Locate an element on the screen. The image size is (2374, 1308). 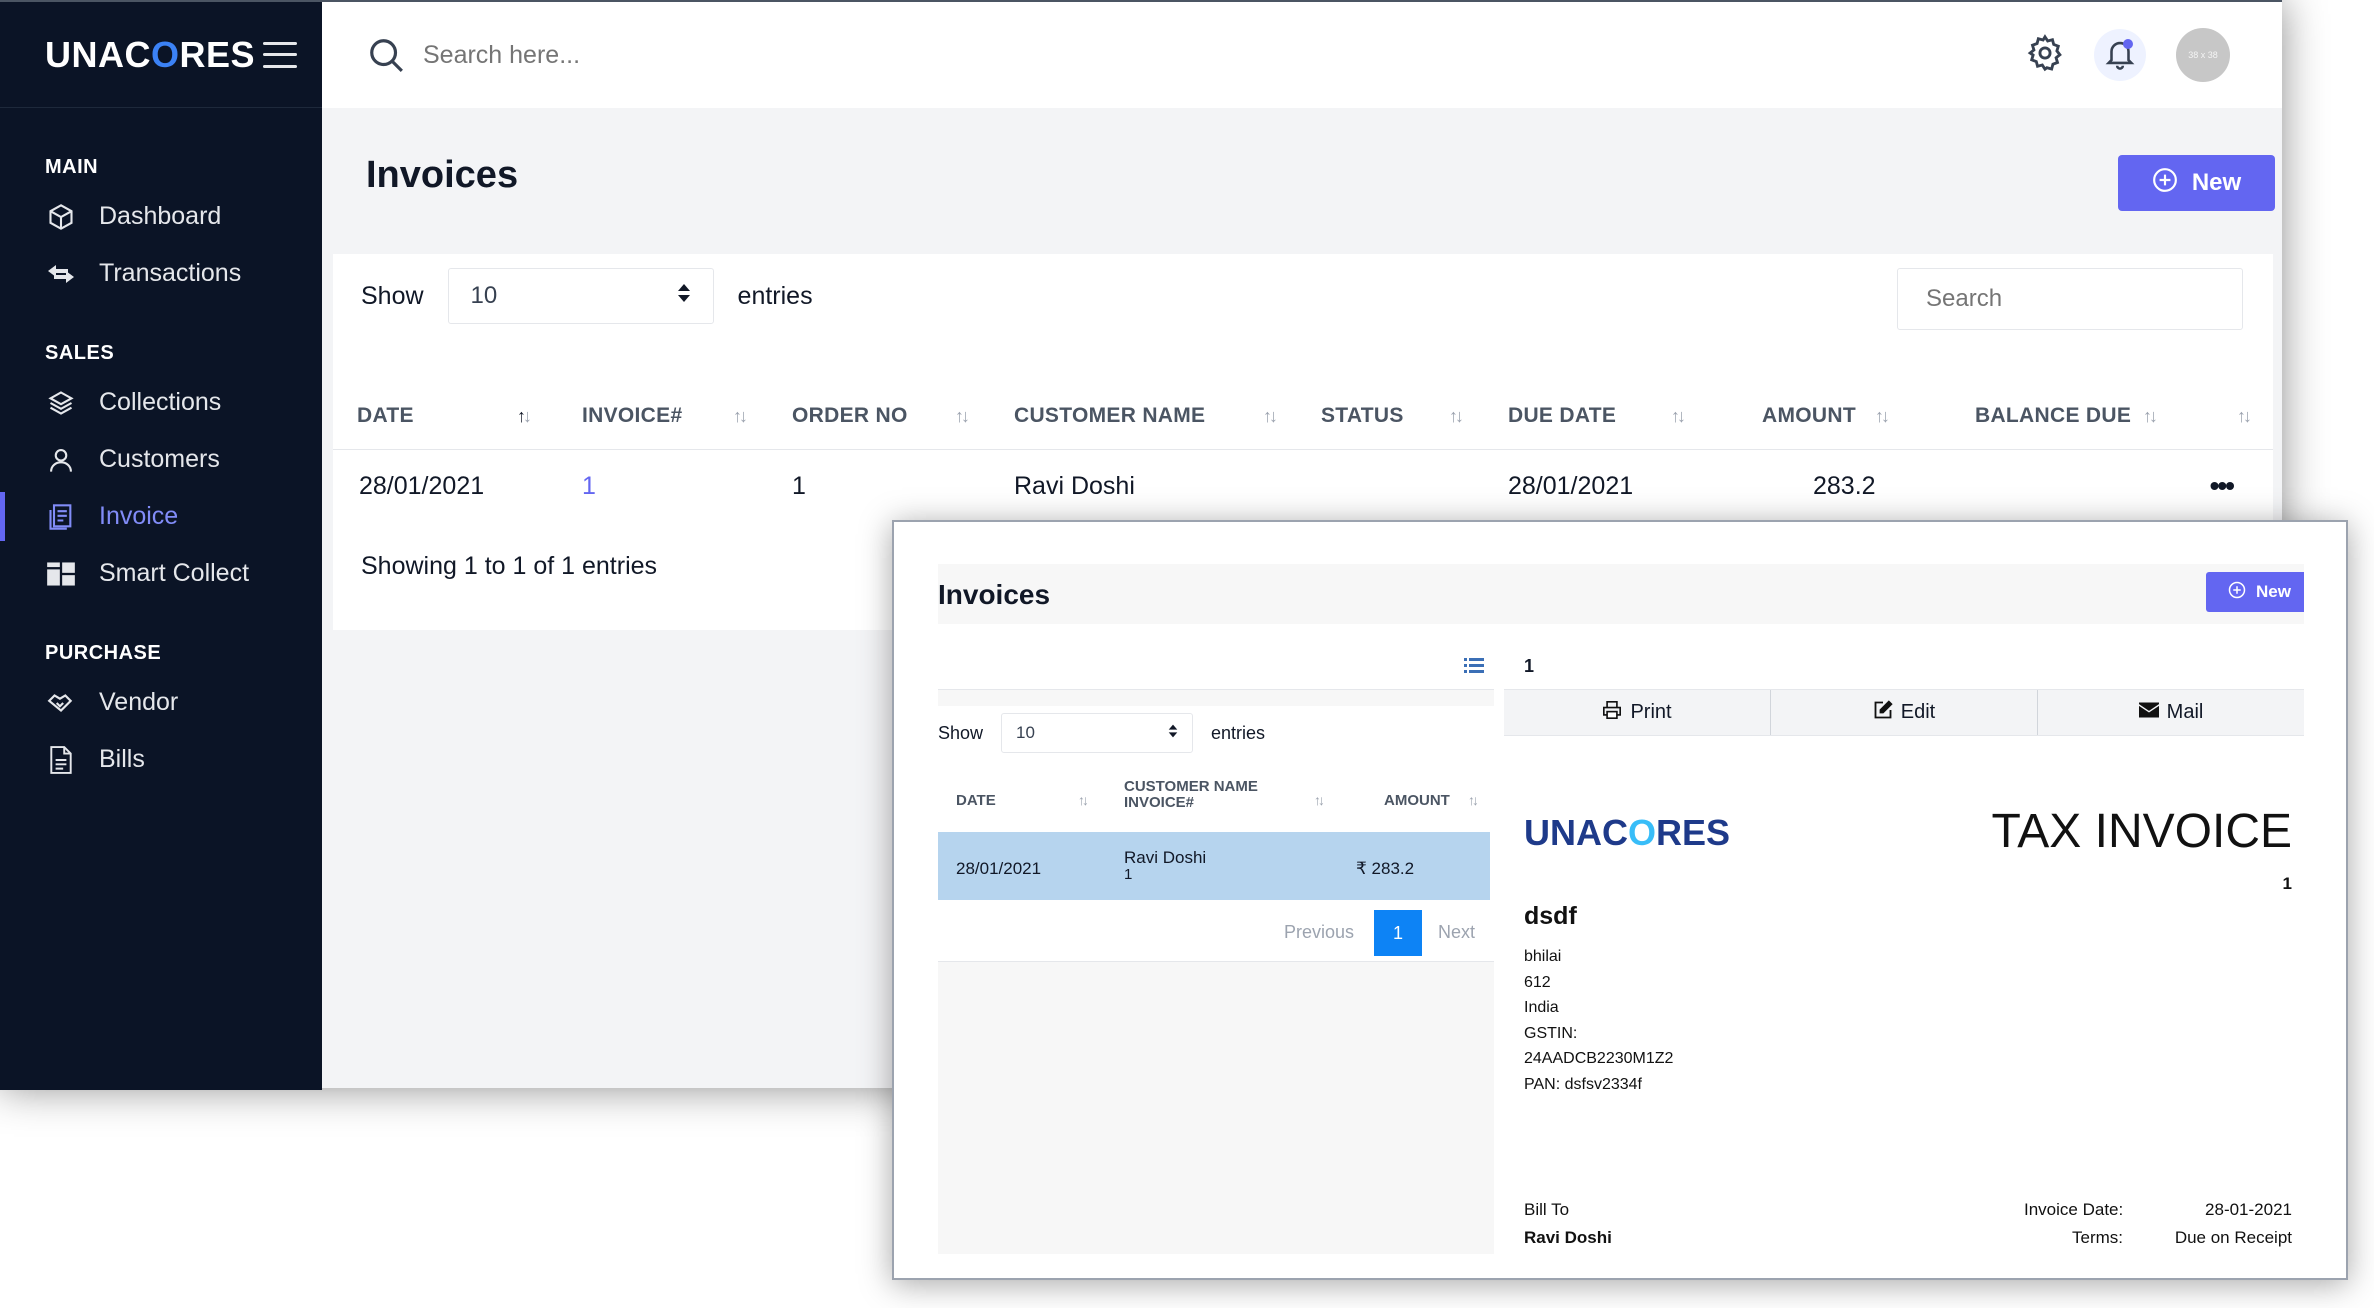
entries-control: Show 10 entries is located at coordinates (587, 296).